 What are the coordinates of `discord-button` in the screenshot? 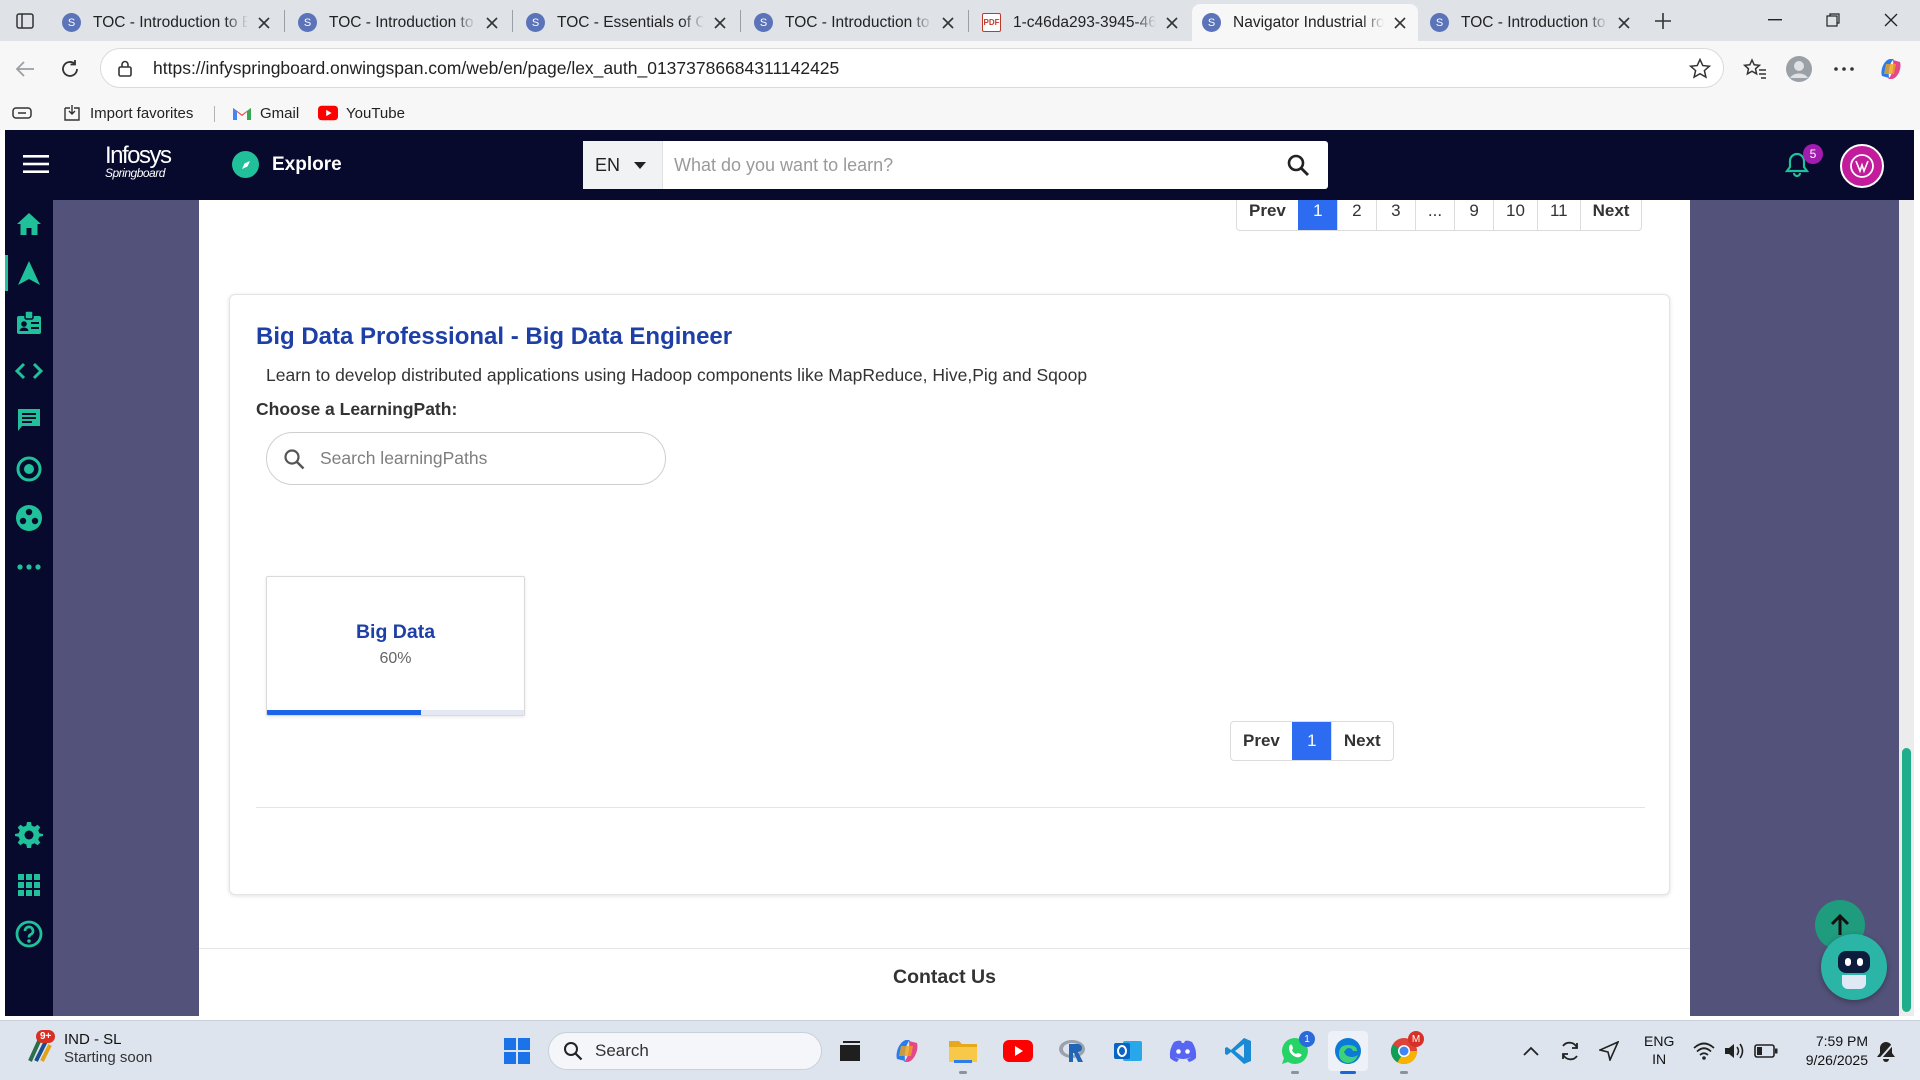 It's located at (1183, 1051).